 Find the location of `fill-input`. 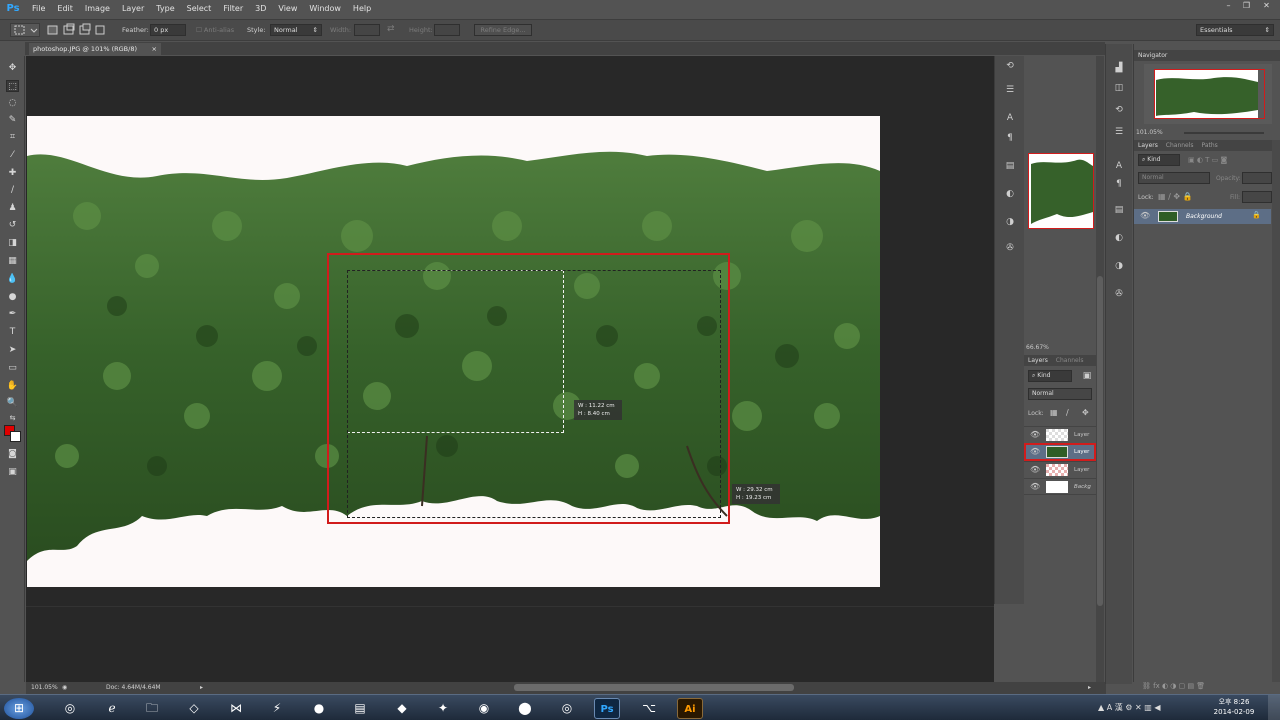

fill-input is located at coordinates (1257, 197).